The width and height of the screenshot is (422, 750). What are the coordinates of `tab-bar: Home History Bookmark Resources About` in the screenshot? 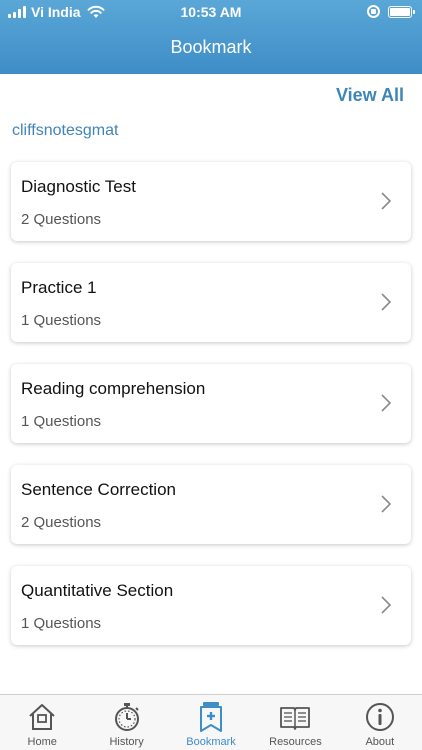 It's located at (211, 722).